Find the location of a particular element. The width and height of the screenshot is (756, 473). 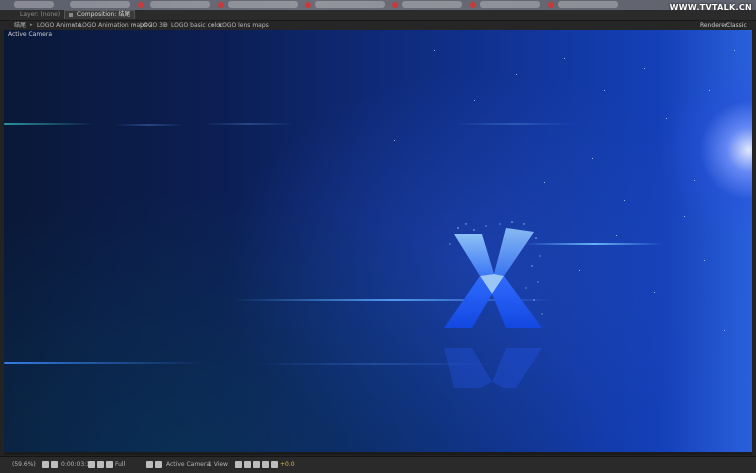

reset-exposure-icon is located at coordinates (274, 464).